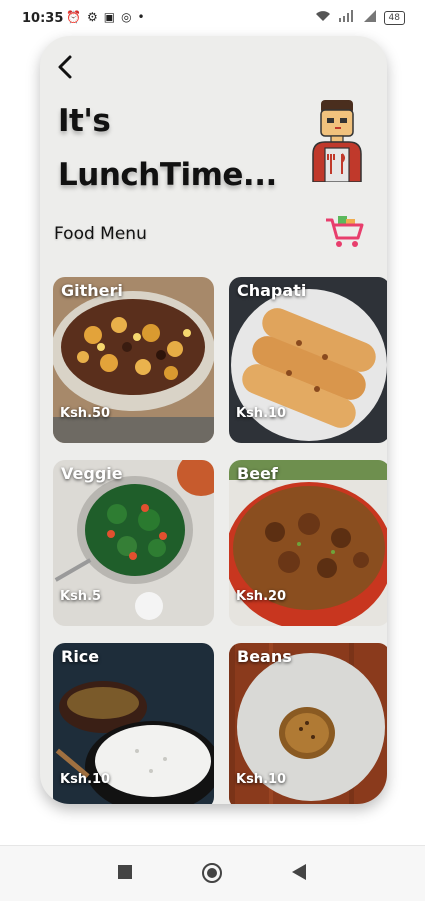 Image resolution: width=425 pixels, height=901 pixels. Describe the element at coordinates (80, 656) in the screenshot. I see `food-item-name: Rice` at that location.